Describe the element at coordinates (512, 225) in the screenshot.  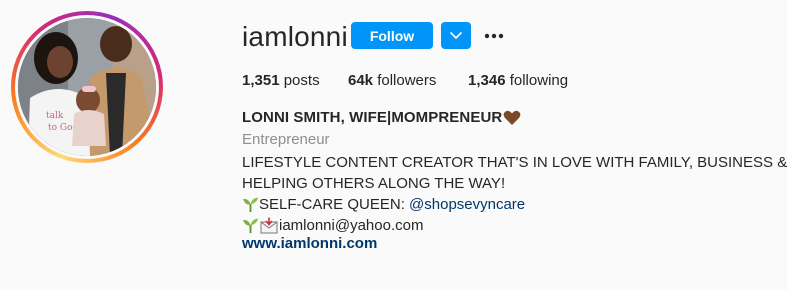
I see `bio-line-4: iamlonni@yahoo.com` at that location.